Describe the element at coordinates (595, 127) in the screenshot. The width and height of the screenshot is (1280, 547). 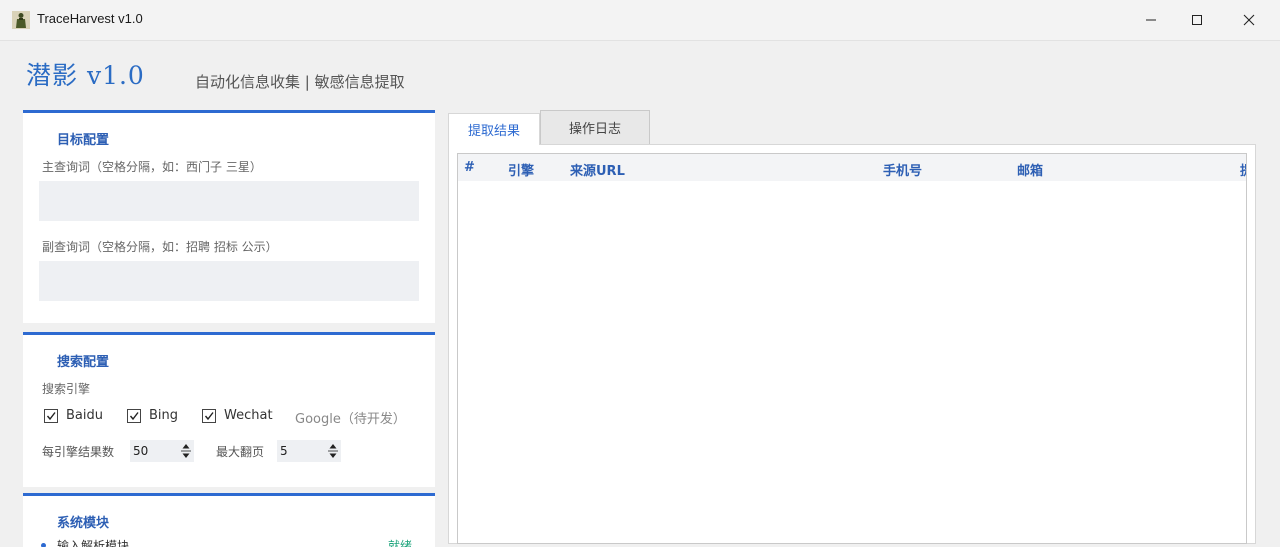
I see `tab-operation-log: 操作日志` at that location.